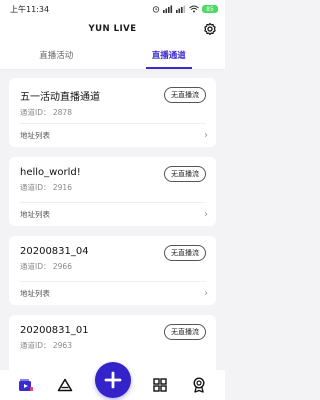  What do you see at coordinates (62, 187) in the screenshot?
I see `channel-id-value: 2916` at bounding box center [62, 187].